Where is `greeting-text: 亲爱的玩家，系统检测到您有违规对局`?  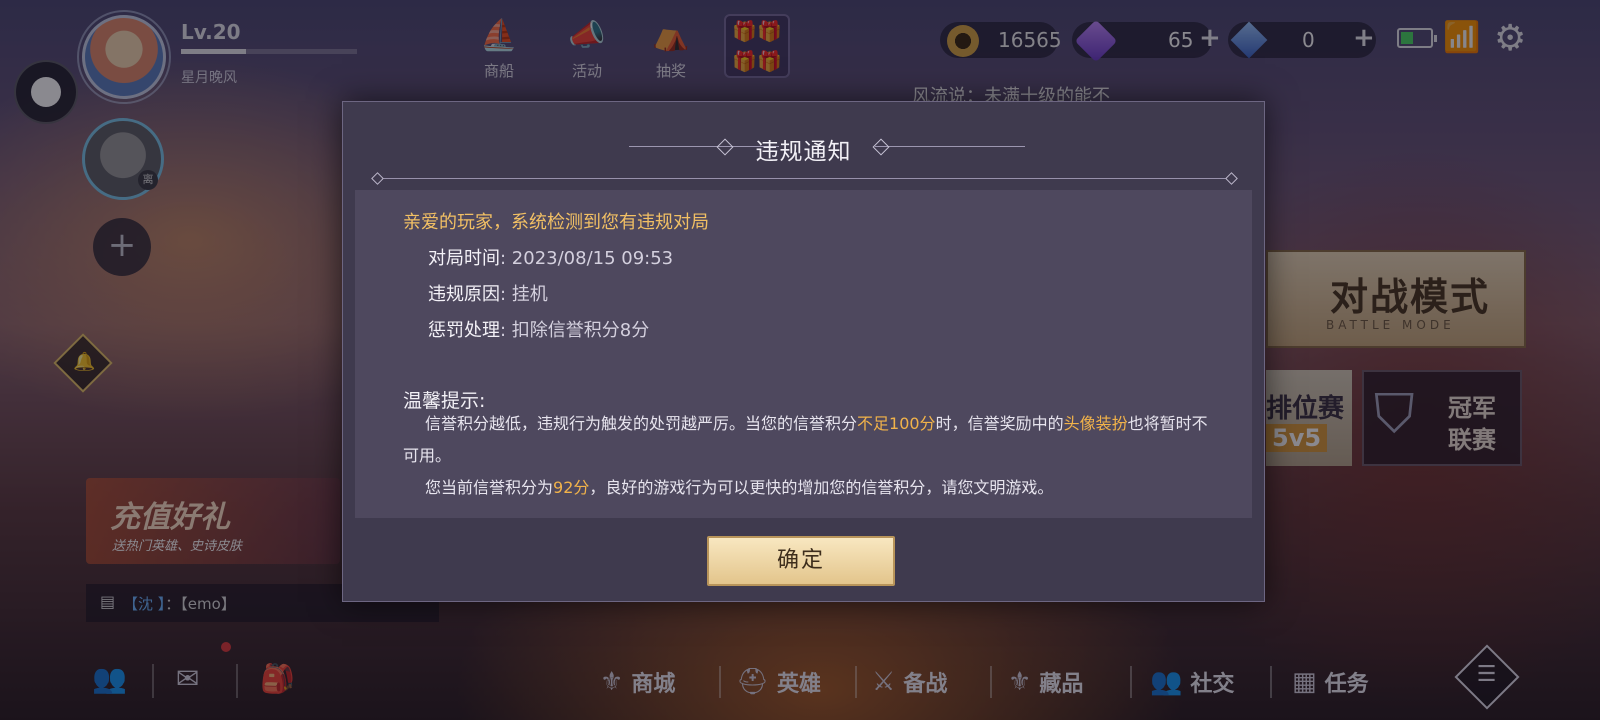 greeting-text: 亲爱的玩家，系统检测到您有违规对局 is located at coordinates (556, 222).